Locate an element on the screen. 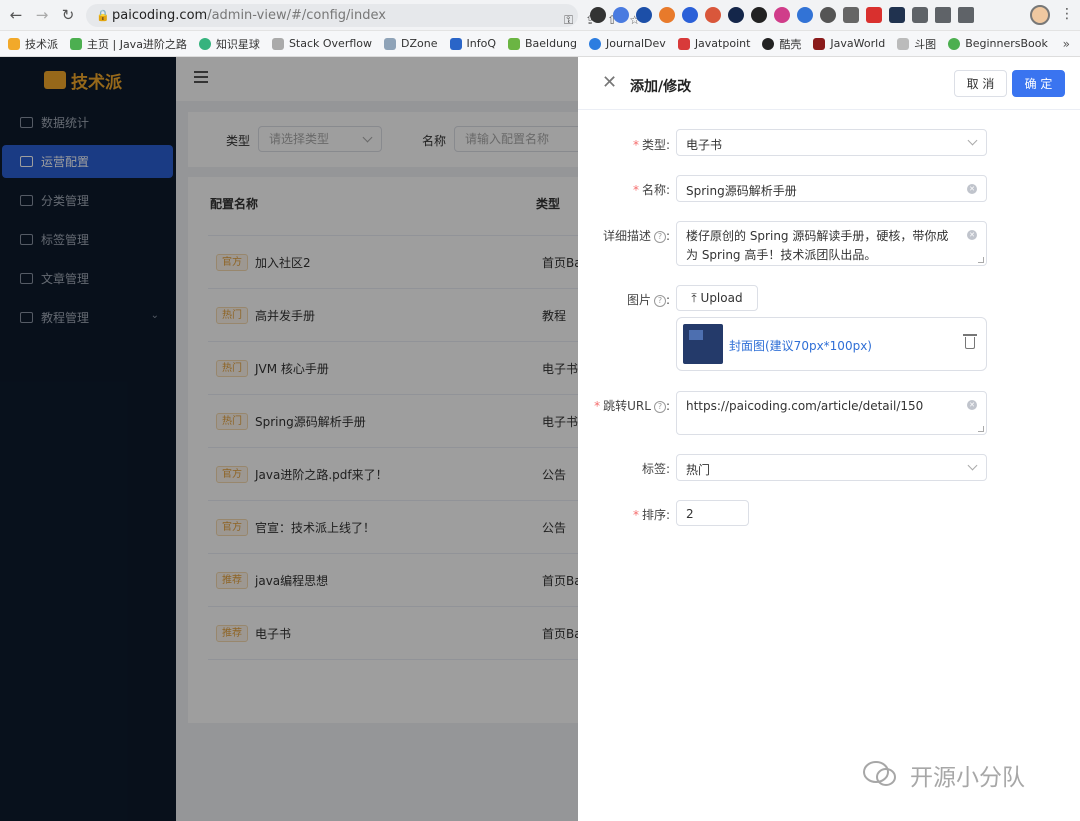 This screenshot has width=1080, height=821. url-text: paicoding.com/admin-view/#/config/index is located at coordinates (249, 15).